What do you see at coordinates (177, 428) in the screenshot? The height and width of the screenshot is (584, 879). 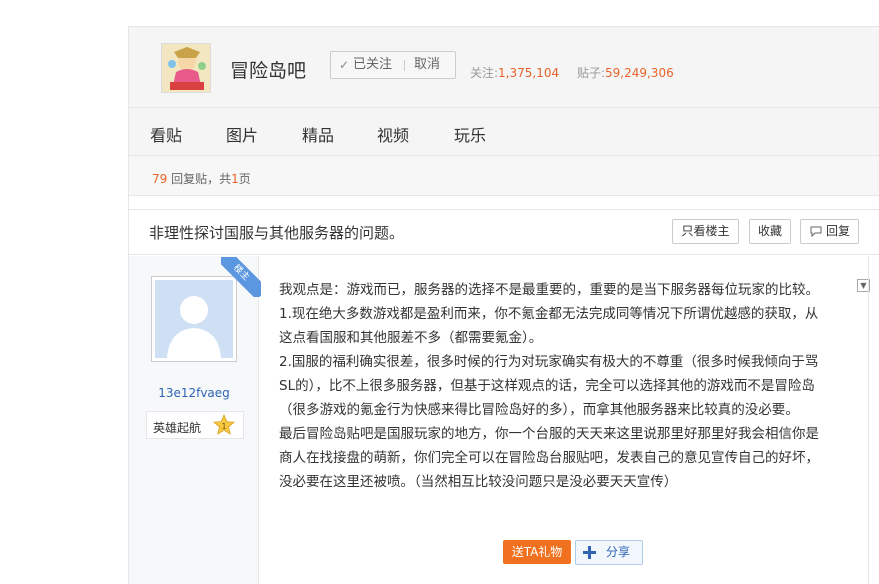 I see `rank-title: 英雄起航` at bounding box center [177, 428].